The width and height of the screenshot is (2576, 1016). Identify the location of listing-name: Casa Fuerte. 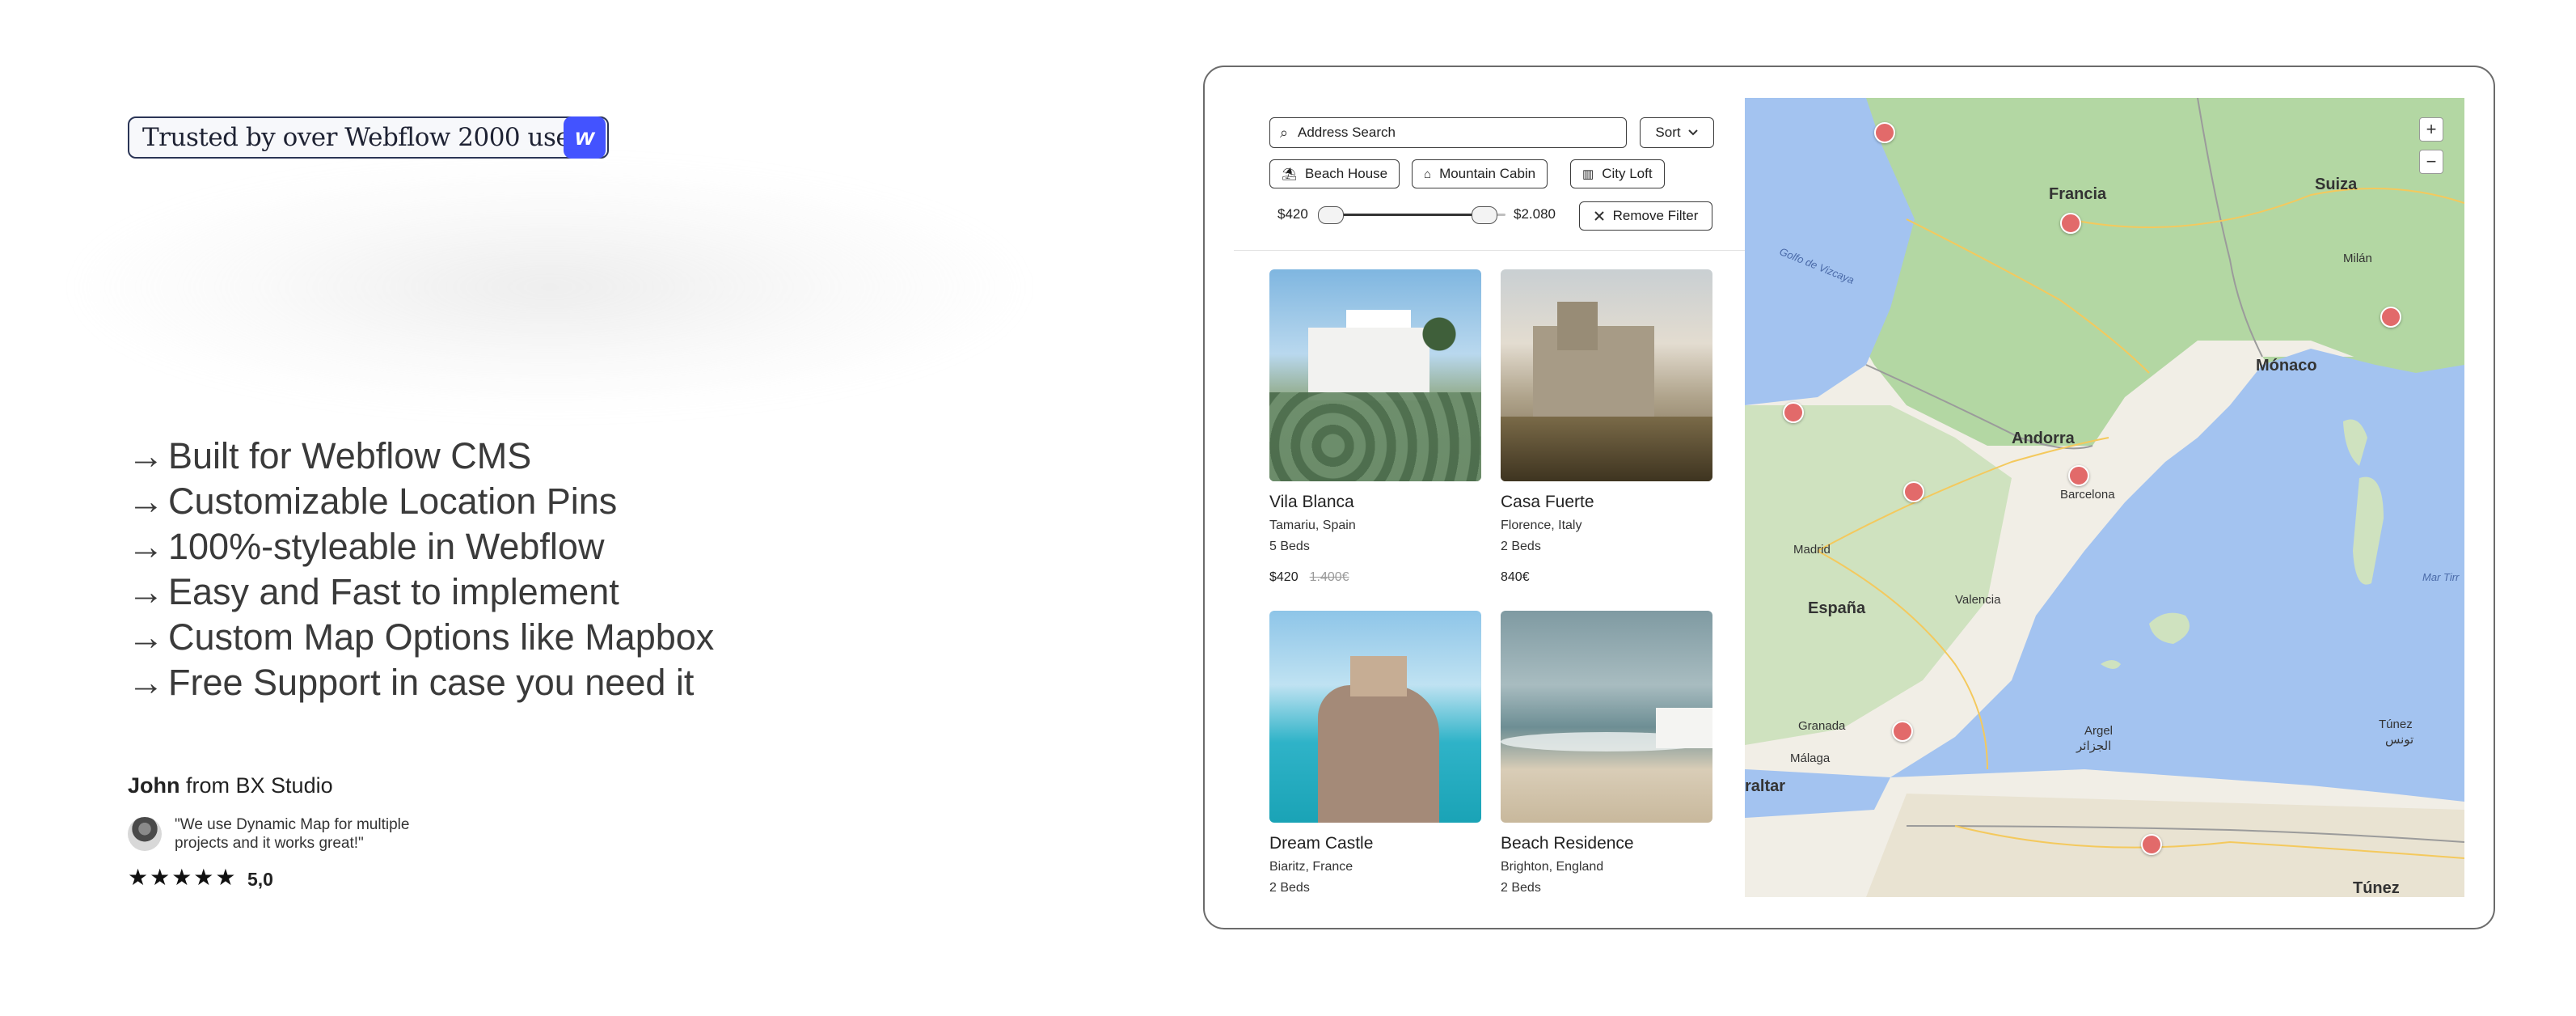
(1547, 502).